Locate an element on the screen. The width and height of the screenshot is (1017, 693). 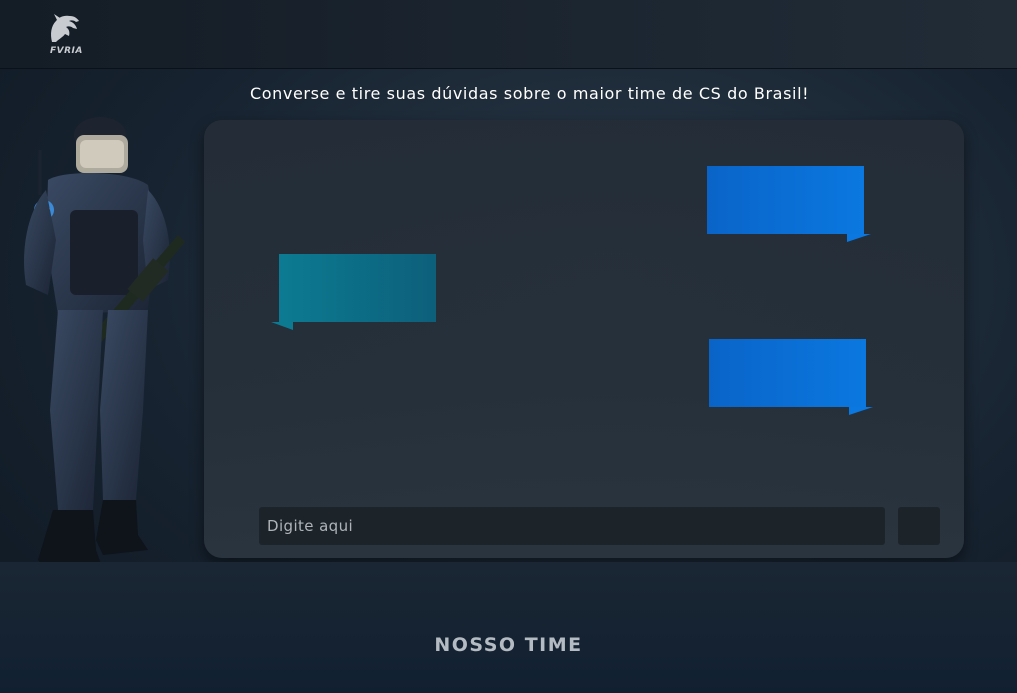
soldier-character-illustration is located at coordinates (104, 346).